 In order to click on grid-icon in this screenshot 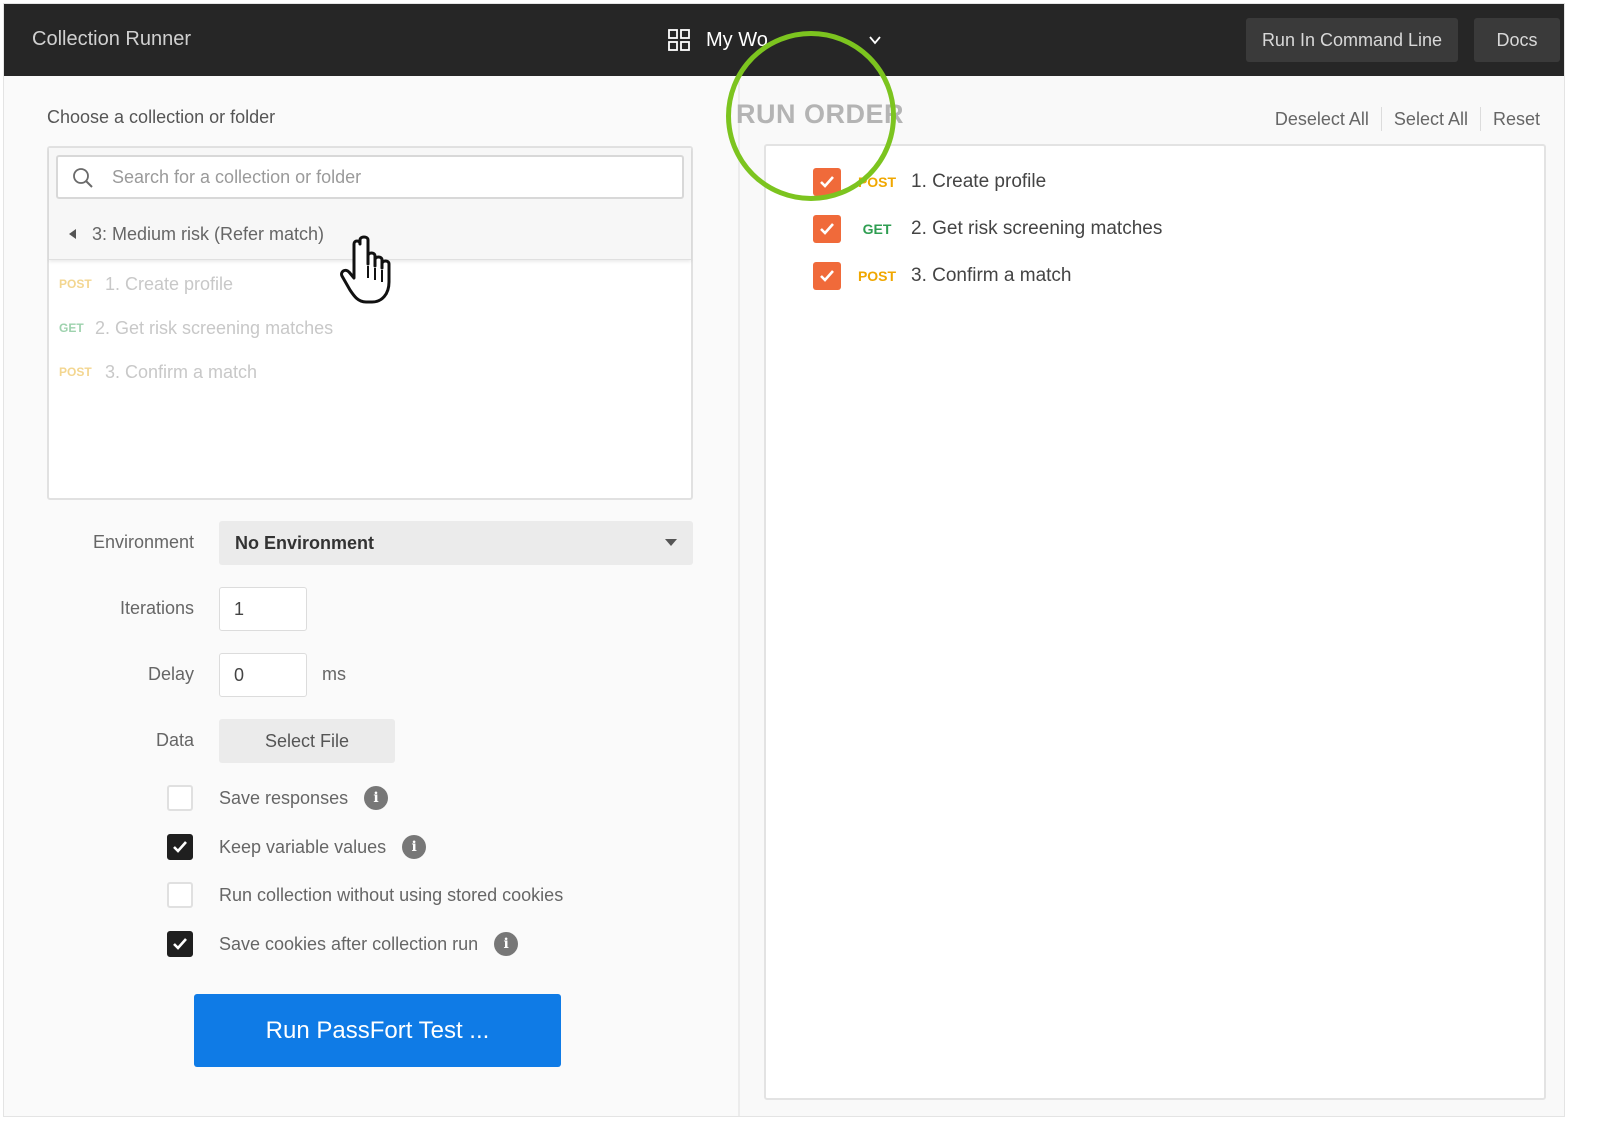, I will do `click(679, 40)`.